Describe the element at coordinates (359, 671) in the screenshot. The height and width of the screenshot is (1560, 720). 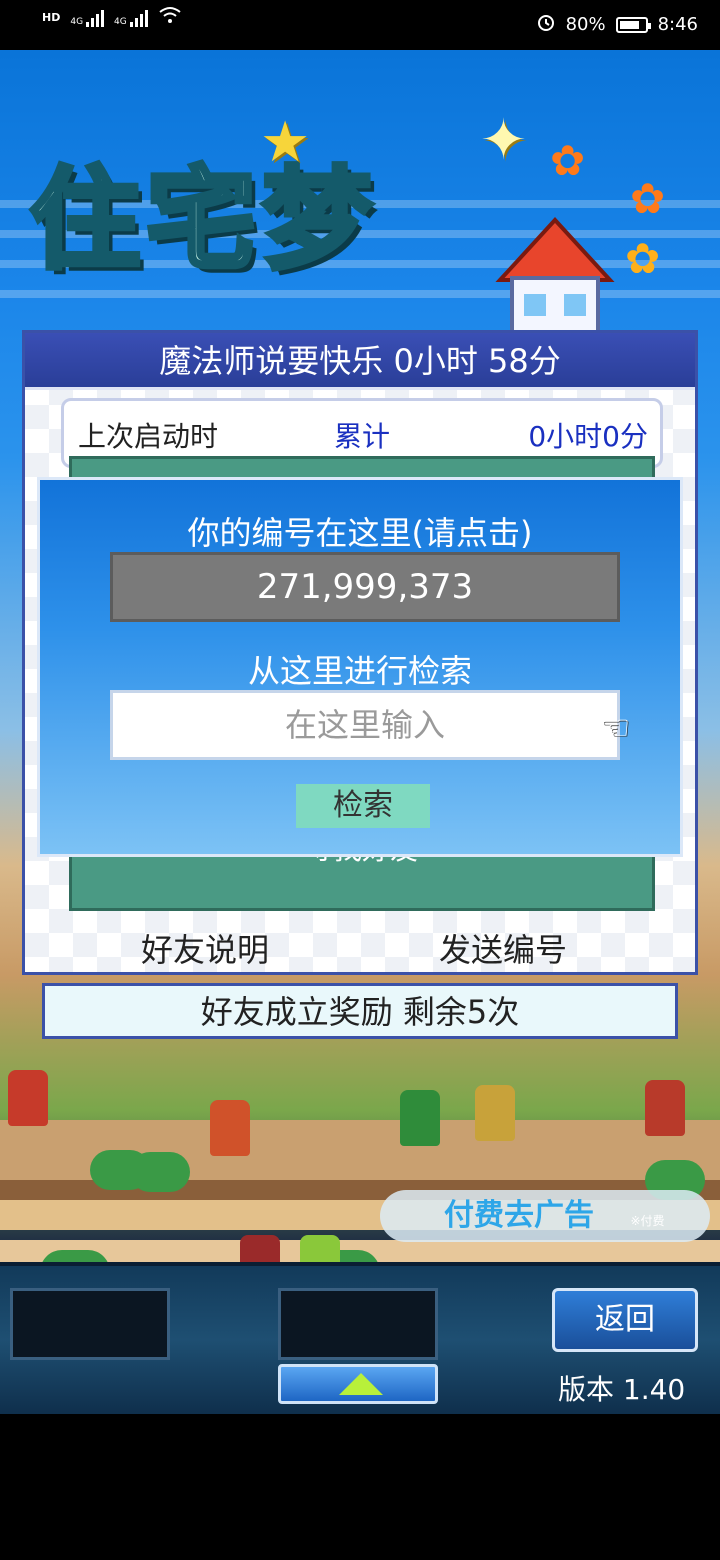
I see `search-label: 从这里进行检索` at that location.